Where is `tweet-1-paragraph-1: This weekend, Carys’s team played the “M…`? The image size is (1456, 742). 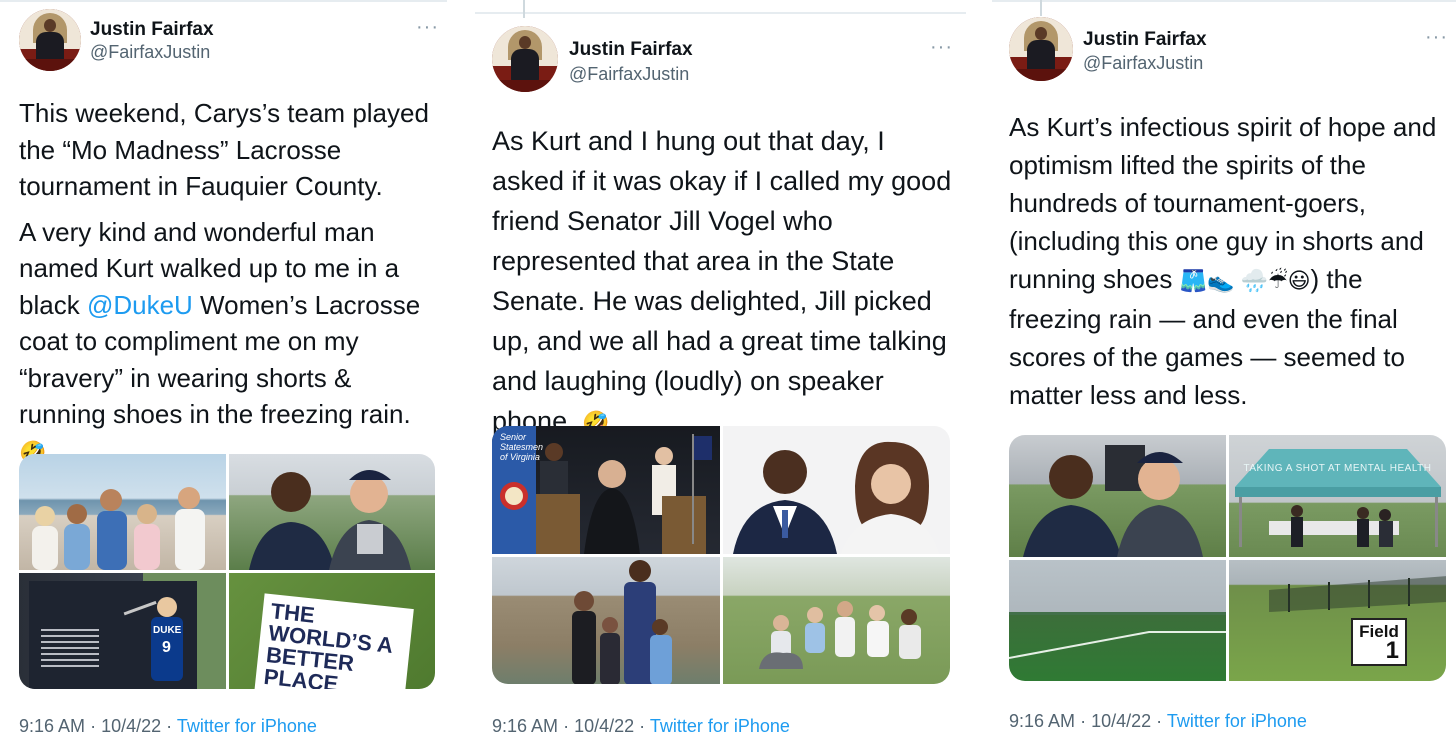
tweet-1-paragraph-1: This weekend, Carys’s team played the “M… is located at coordinates (224, 149).